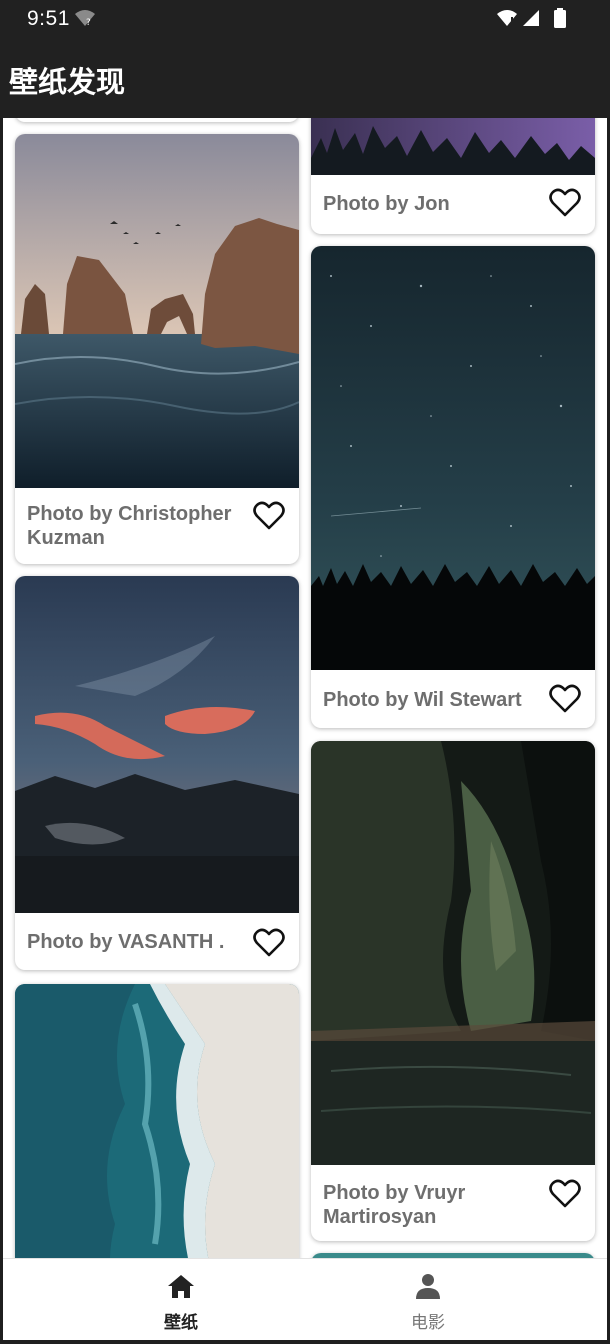 The image size is (610, 1344). I want to click on photo-credit: Photo by Jon, so click(386, 204).